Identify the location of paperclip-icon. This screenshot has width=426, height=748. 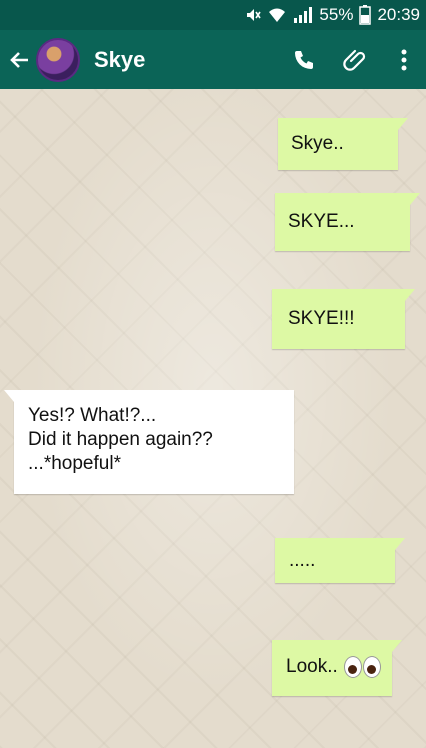
(354, 60).